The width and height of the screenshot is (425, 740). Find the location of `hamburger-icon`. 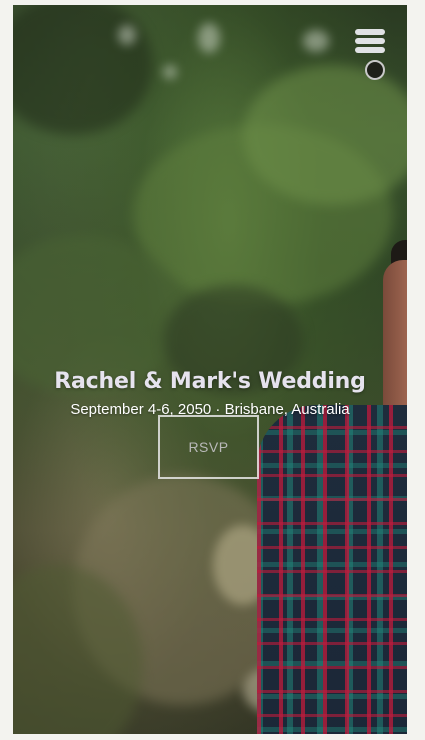

hamburger-icon is located at coordinates (370, 31).